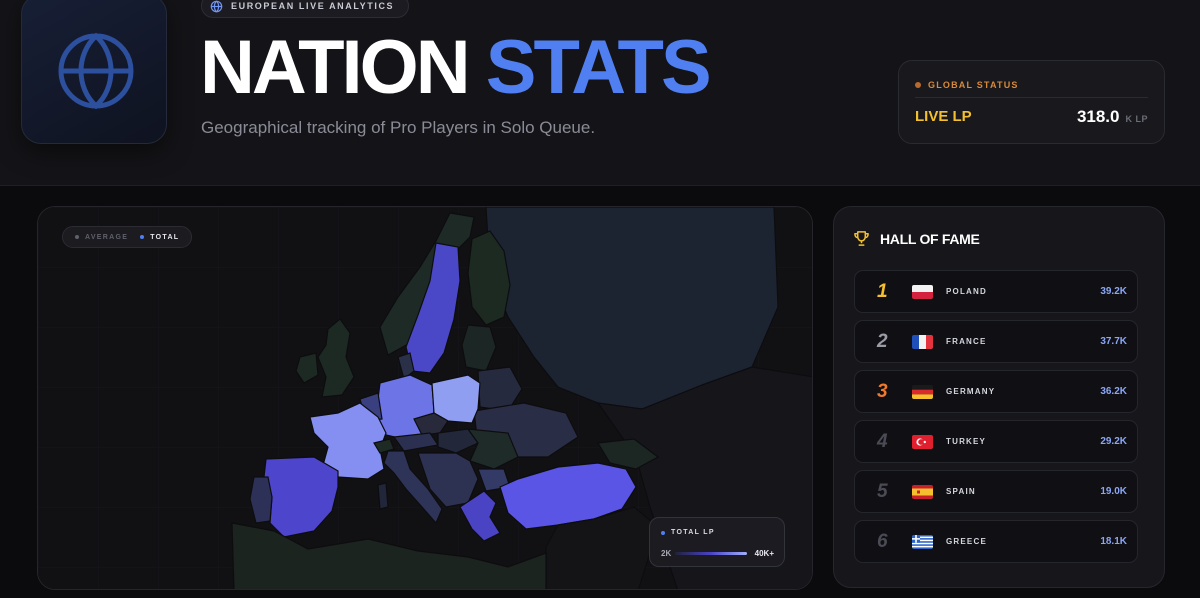  What do you see at coordinates (882, 491) in the screenshot?
I see `rank-number: 5` at bounding box center [882, 491].